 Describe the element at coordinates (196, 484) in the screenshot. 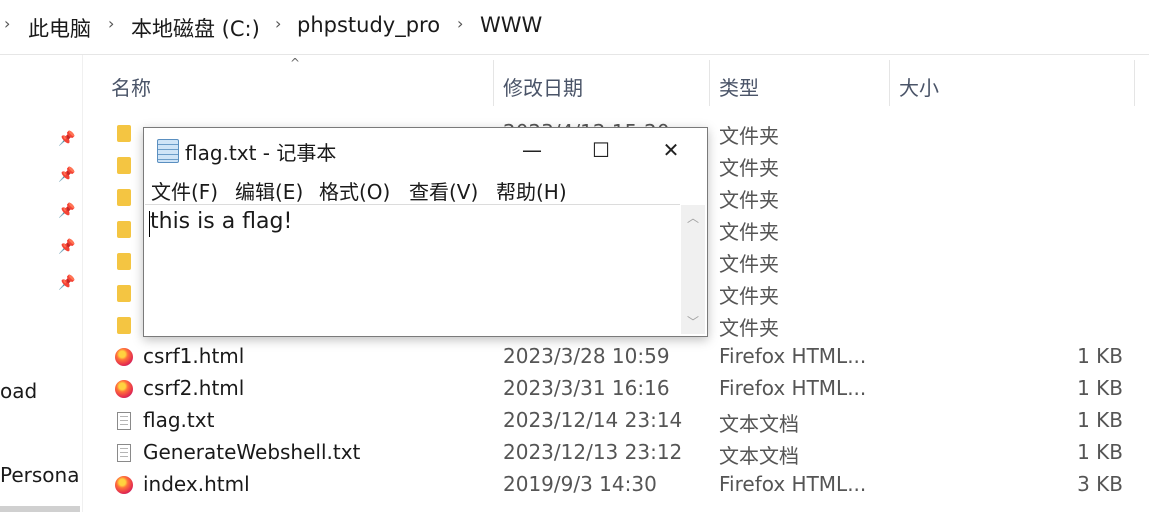

I see `file-name: index.html` at that location.